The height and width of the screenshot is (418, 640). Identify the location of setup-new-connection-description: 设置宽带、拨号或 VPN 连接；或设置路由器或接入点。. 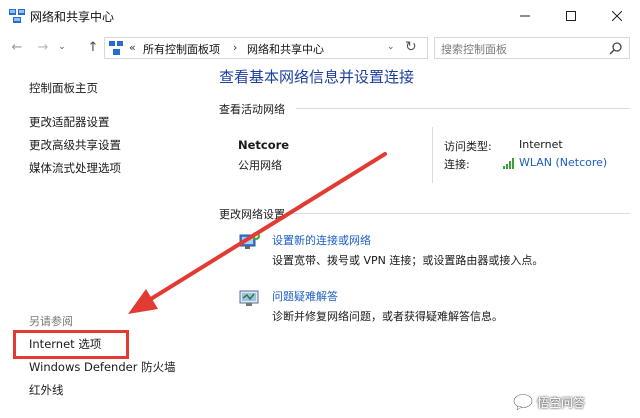
(407, 260).